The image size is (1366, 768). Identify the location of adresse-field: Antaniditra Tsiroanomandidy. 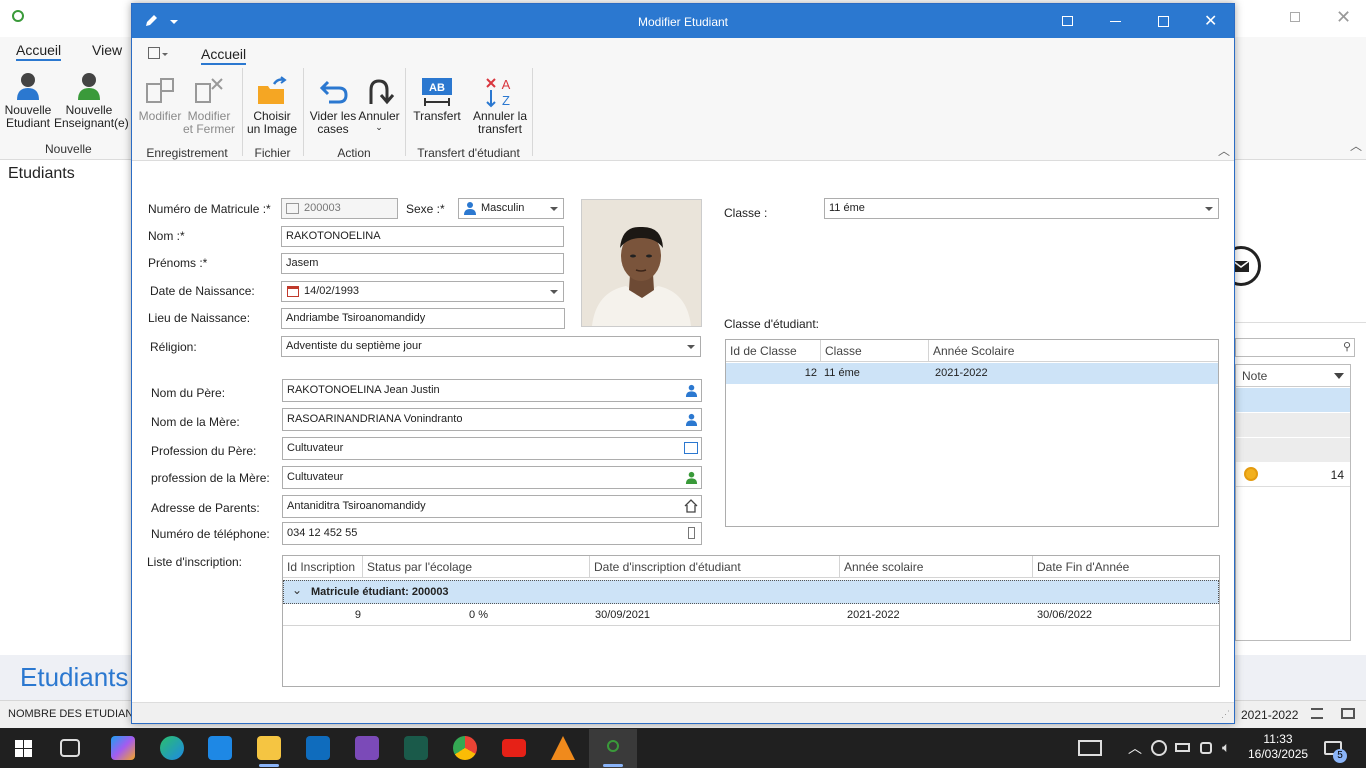
(492, 506).